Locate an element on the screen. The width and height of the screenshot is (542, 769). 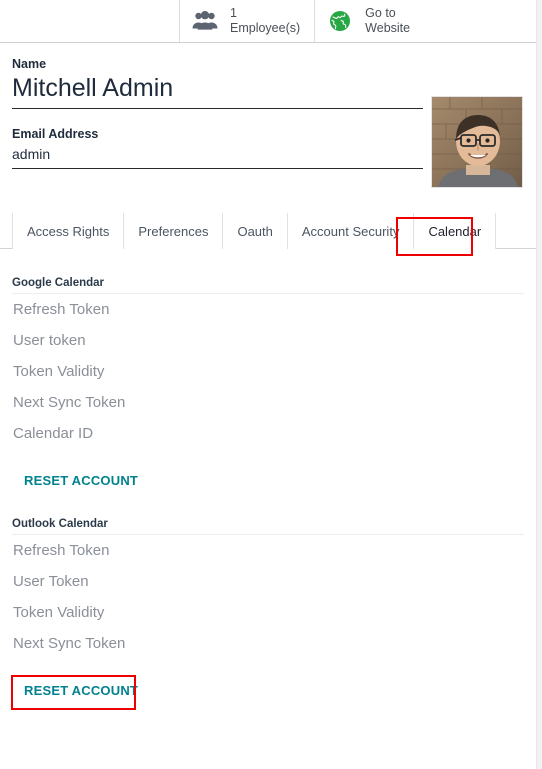
tab-label: Account Security is located at coordinates (350, 231).